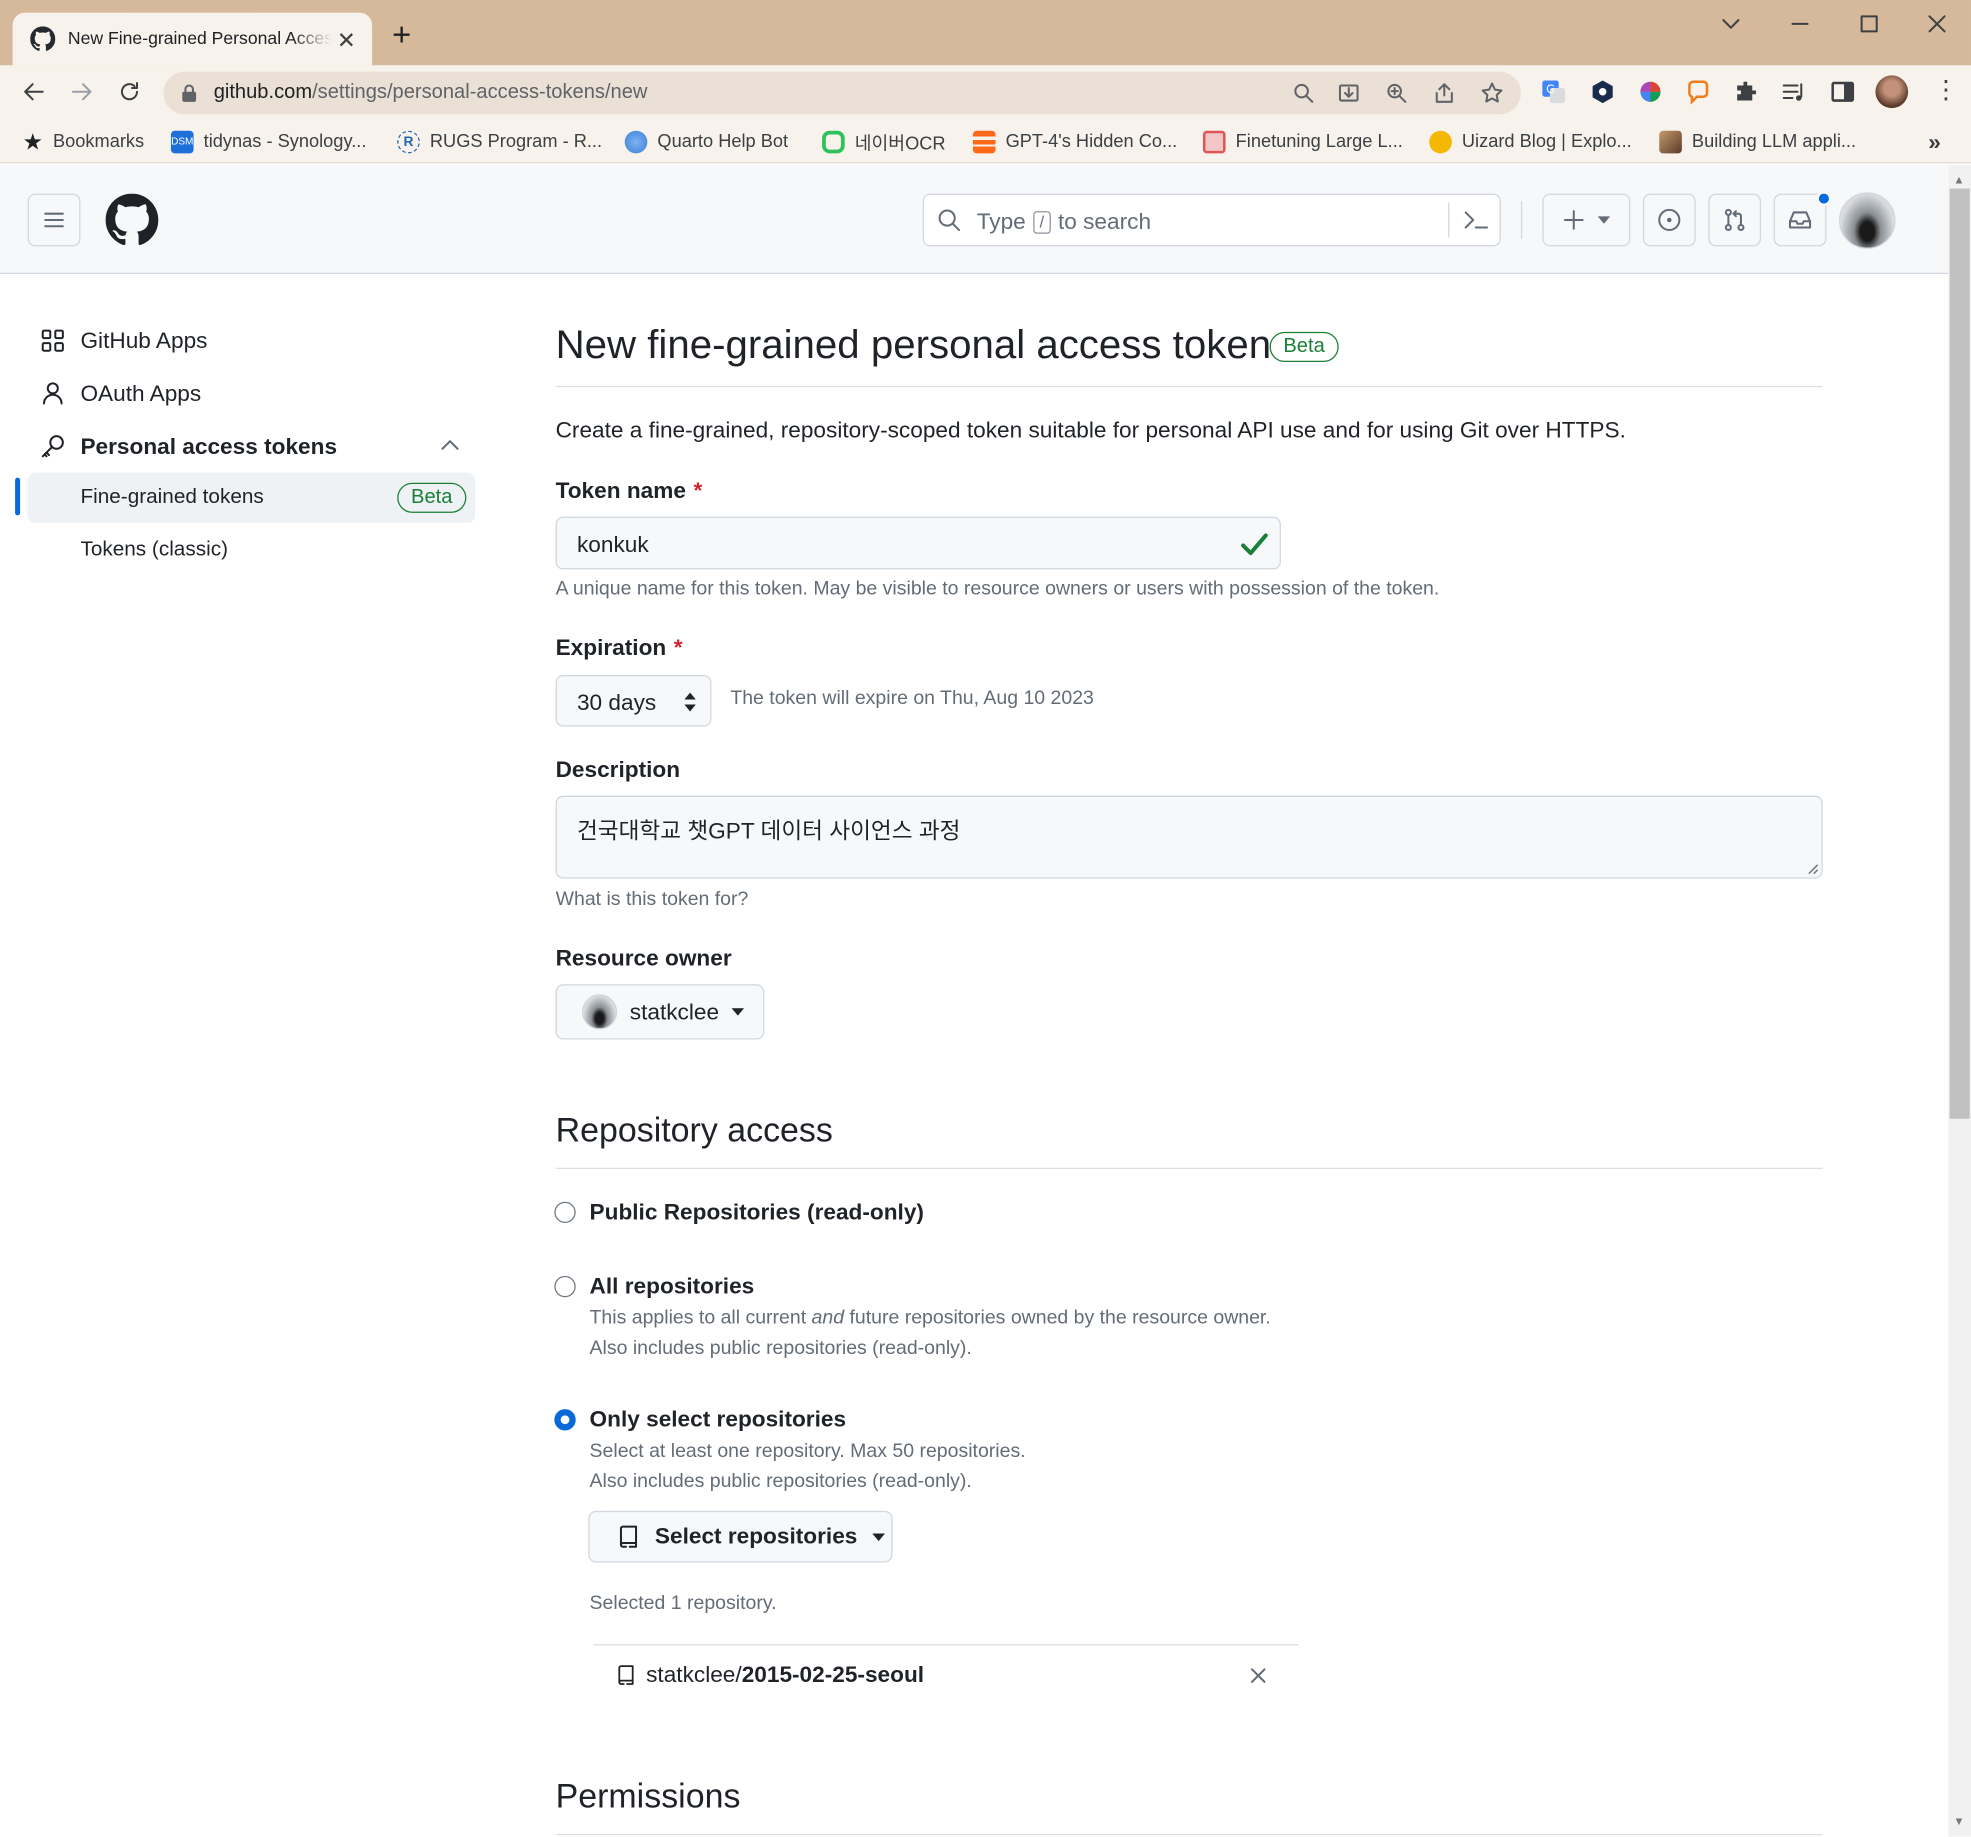 The image size is (1971, 1837). What do you see at coordinates (1869, 24) in the screenshot?
I see `maximize-icon` at bounding box center [1869, 24].